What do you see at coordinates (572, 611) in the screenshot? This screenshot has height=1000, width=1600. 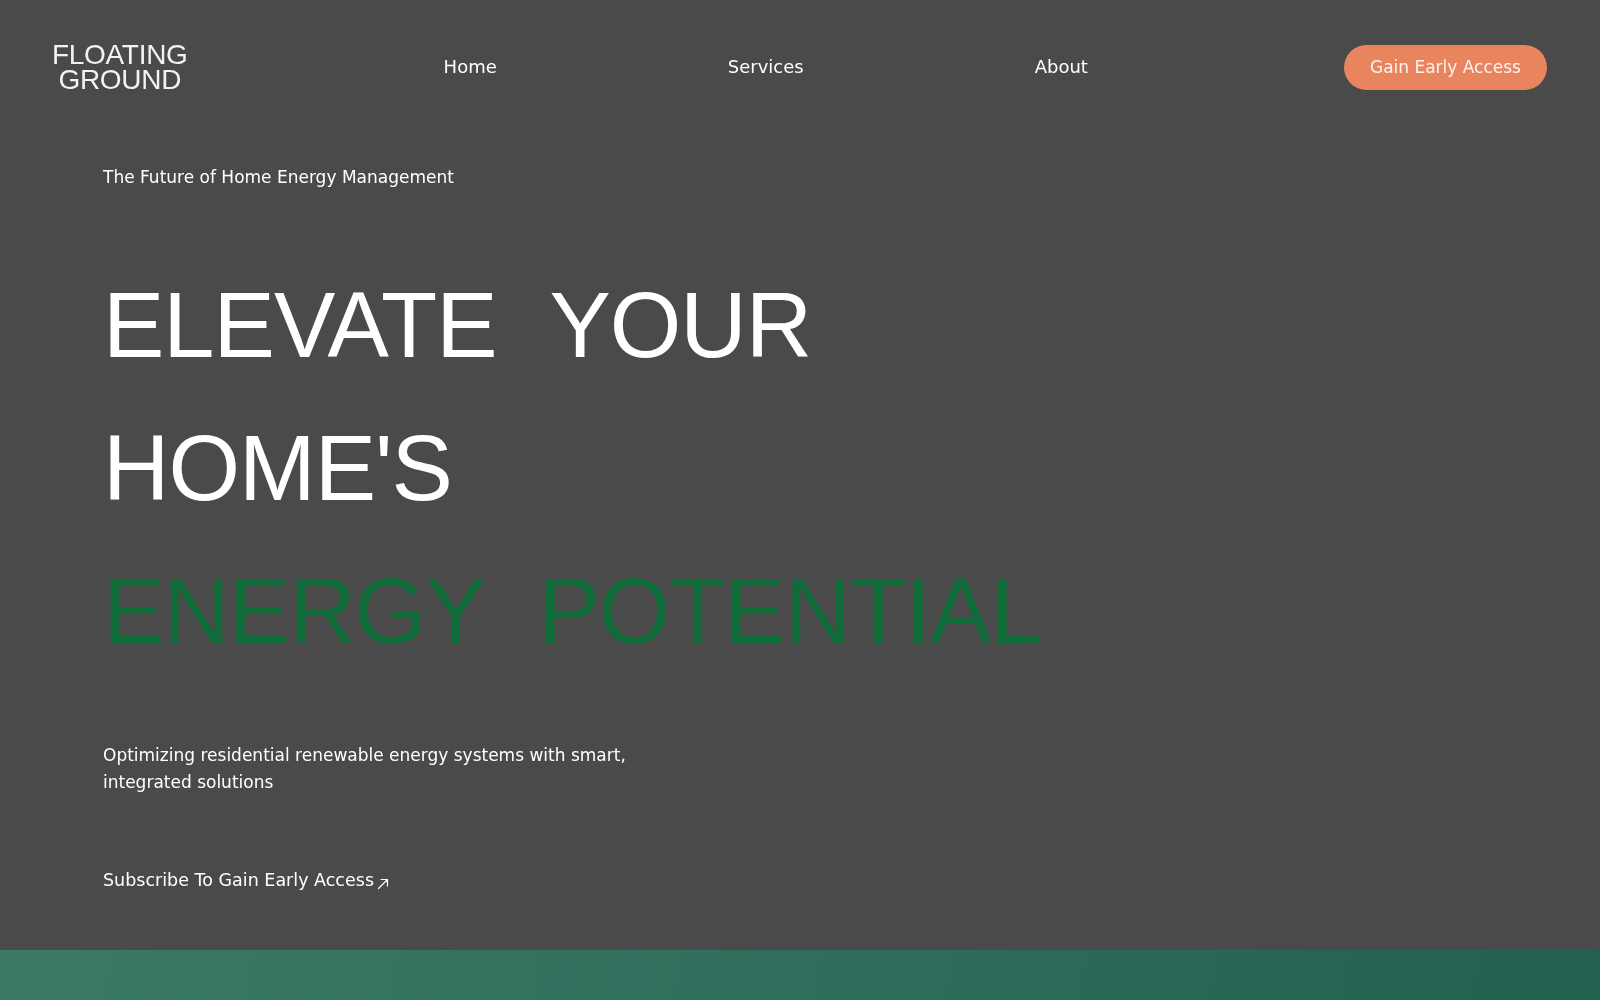 I see `headline-line: ENERGY POTENTIAL` at bounding box center [572, 611].